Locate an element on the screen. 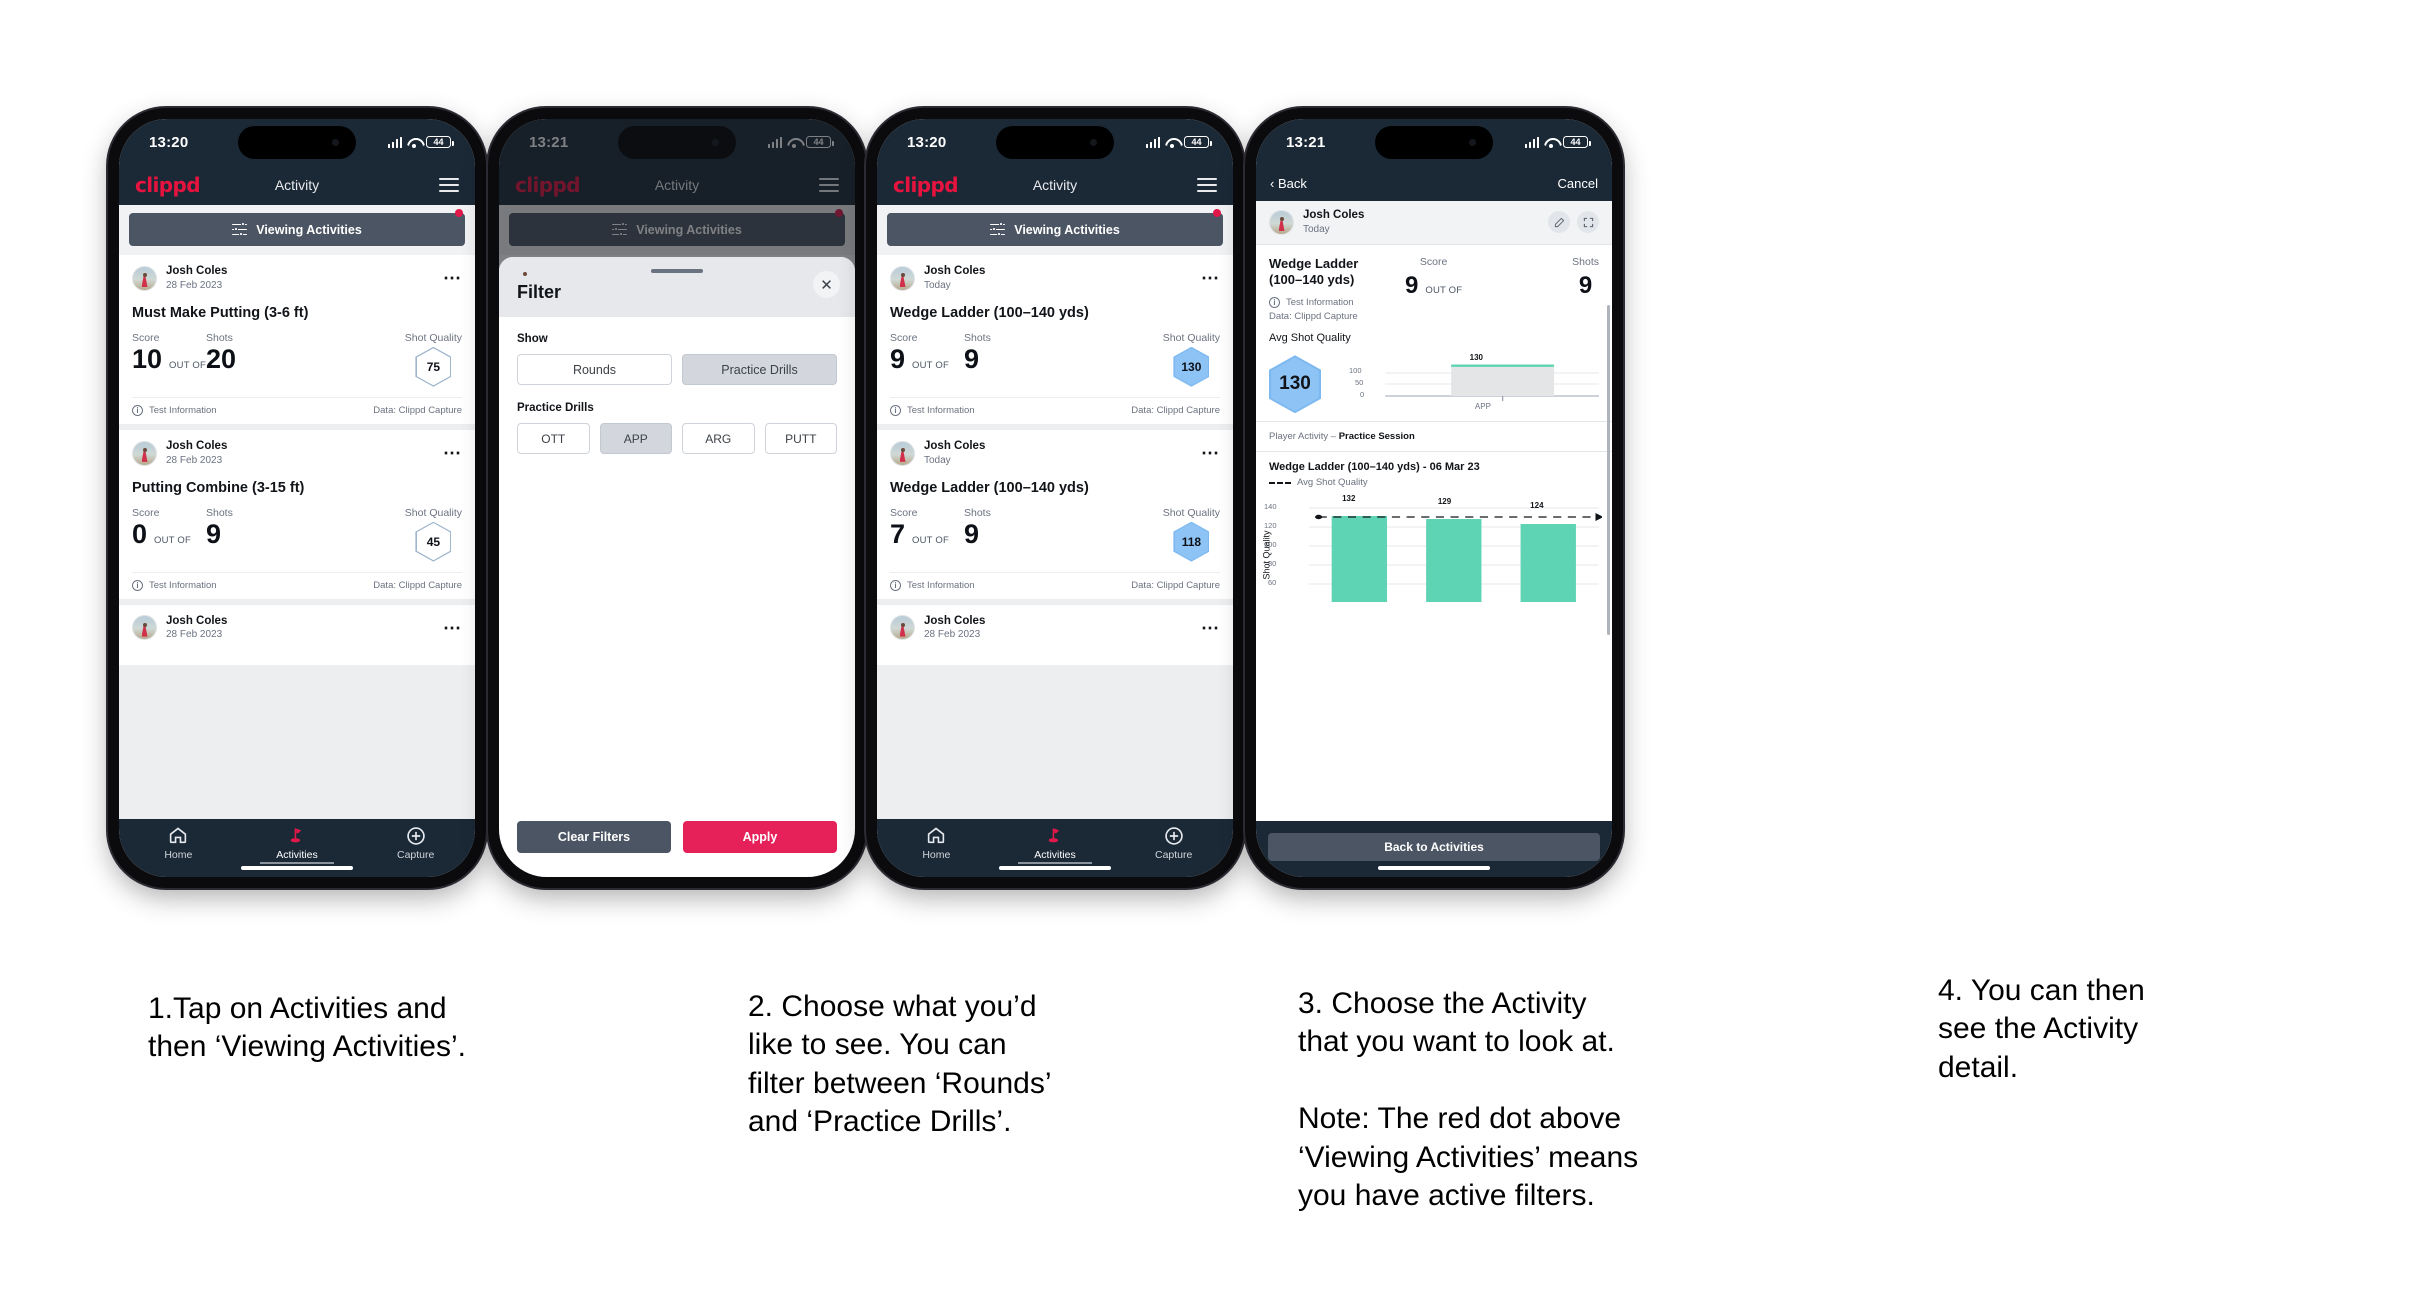  score-metric: Score 7 OUT OF is located at coordinates (927, 527).